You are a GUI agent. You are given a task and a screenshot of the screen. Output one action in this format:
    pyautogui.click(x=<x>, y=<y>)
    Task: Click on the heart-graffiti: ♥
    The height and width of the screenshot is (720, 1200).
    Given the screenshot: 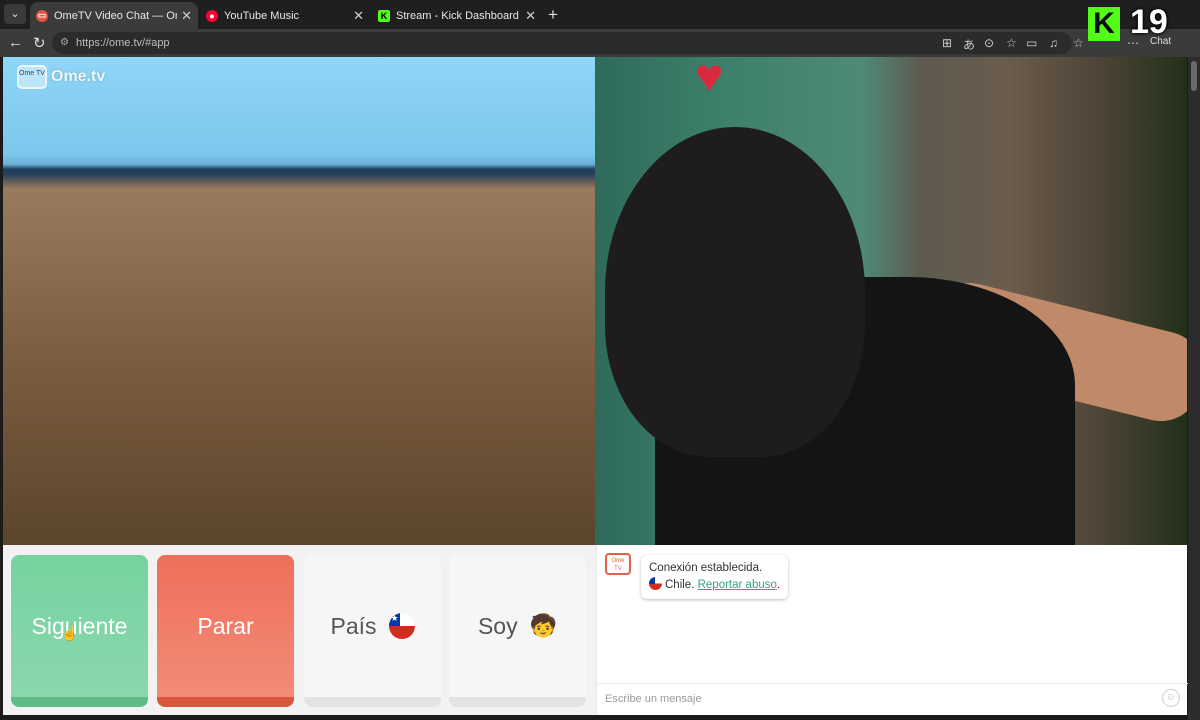 What is the action you would take?
    pyautogui.click(x=709, y=80)
    